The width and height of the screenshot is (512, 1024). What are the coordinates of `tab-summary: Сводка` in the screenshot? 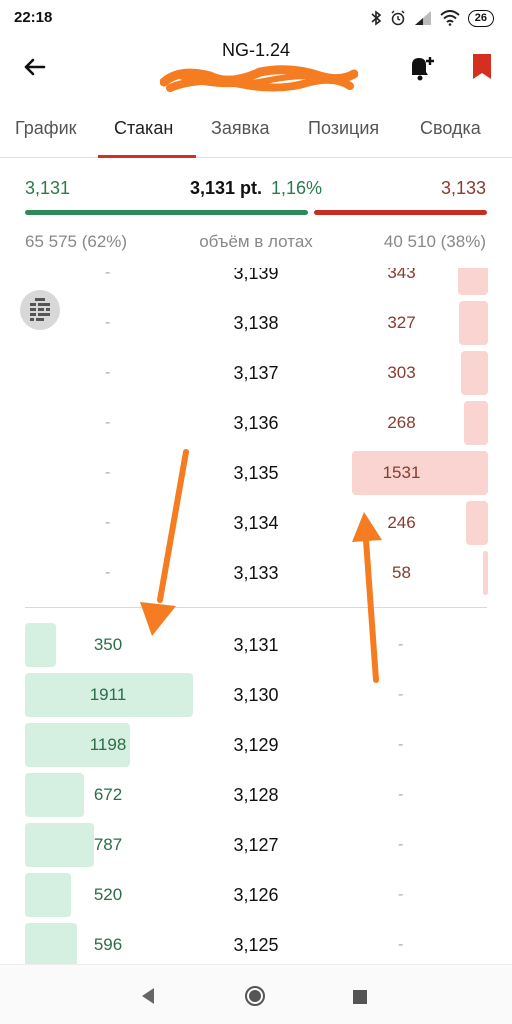 It's located at (450, 128).